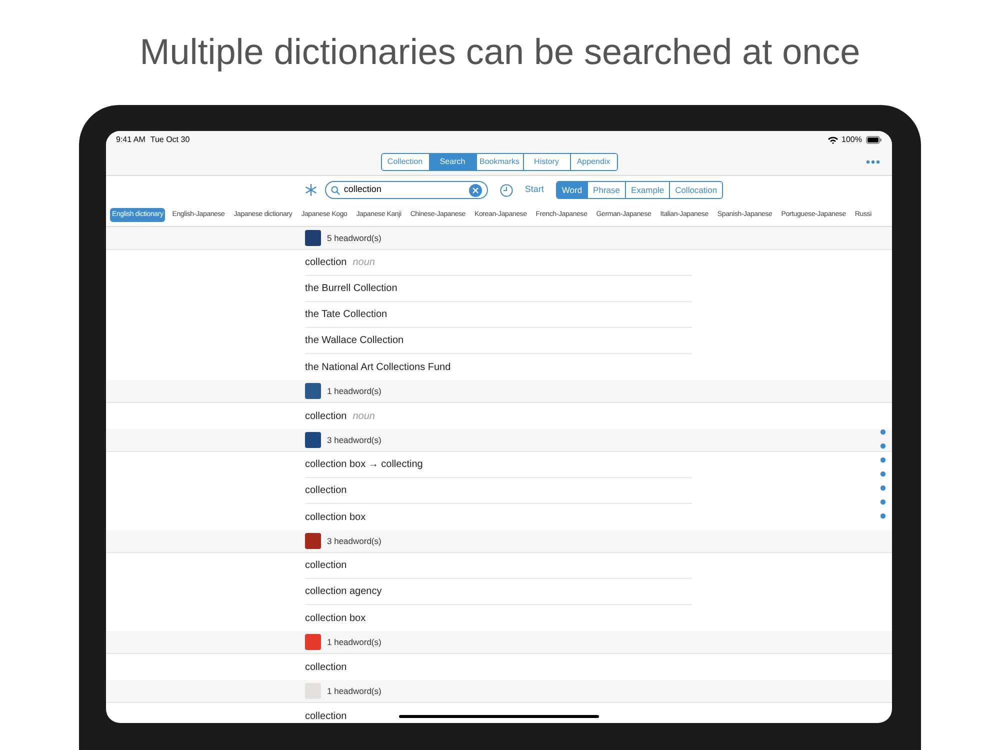 This screenshot has width=1000, height=750. I want to click on headword: collection box → collecting, so click(364, 465).